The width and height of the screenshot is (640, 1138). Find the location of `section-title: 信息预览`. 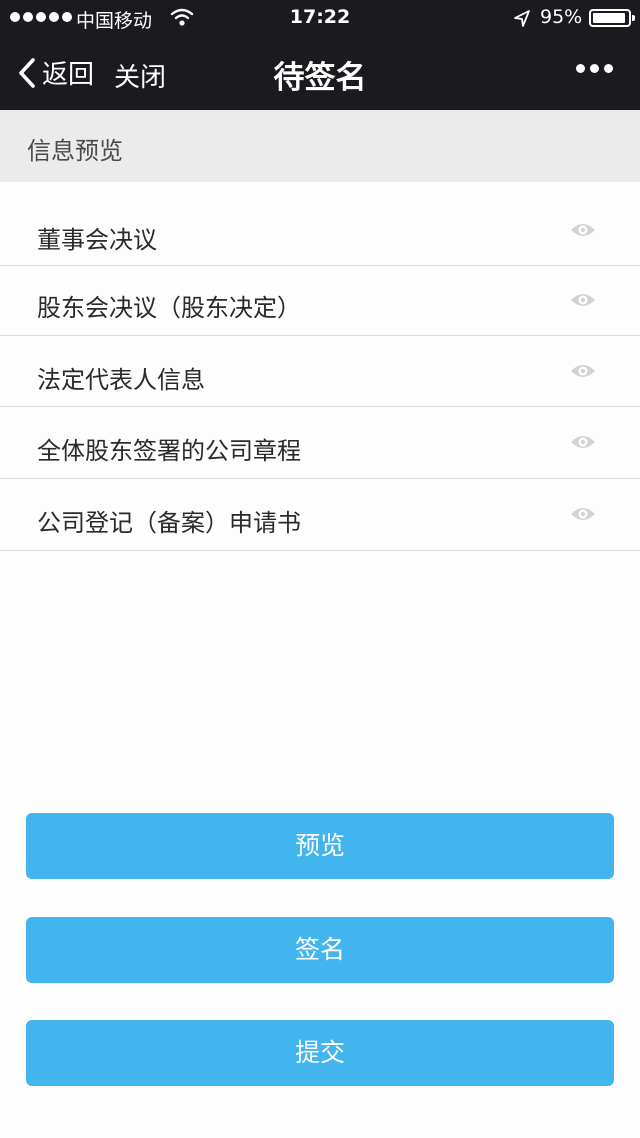

section-title: 信息预览 is located at coordinates (75, 151).